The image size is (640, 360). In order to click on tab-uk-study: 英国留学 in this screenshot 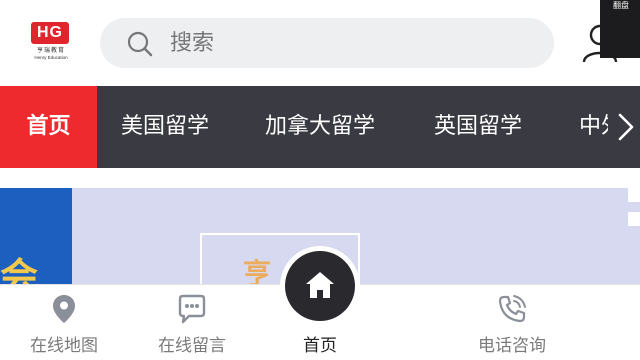, I will do `click(478, 127)`.